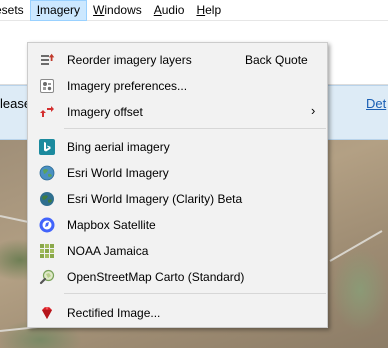  I want to click on menu-help: Help, so click(208, 10).